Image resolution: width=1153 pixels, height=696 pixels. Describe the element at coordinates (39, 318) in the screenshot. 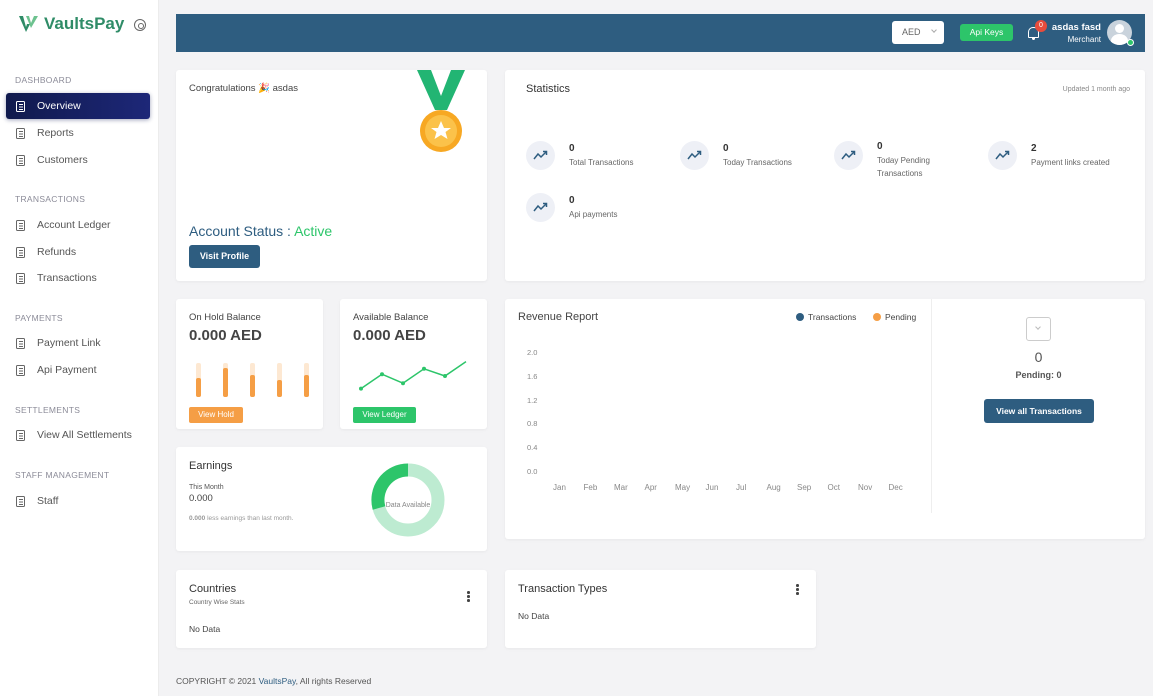

I see `section-payments: PAYMENTS` at that location.